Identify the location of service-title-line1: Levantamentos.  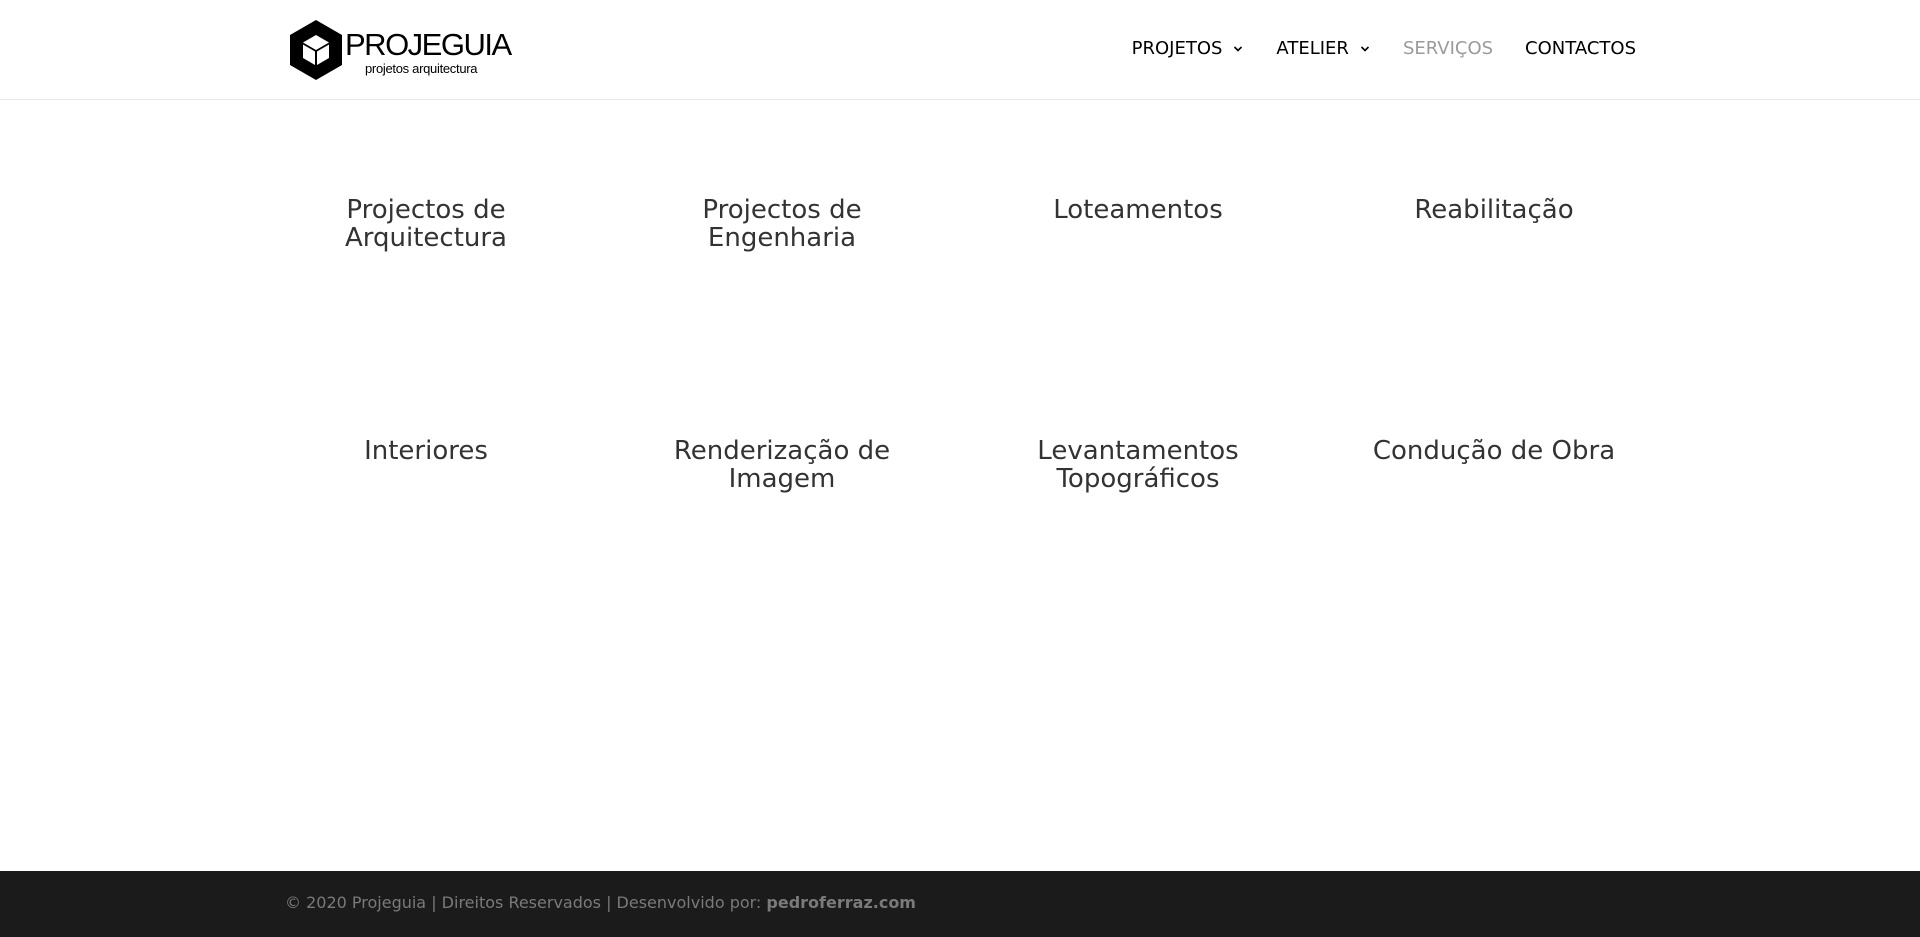
(1138, 451).